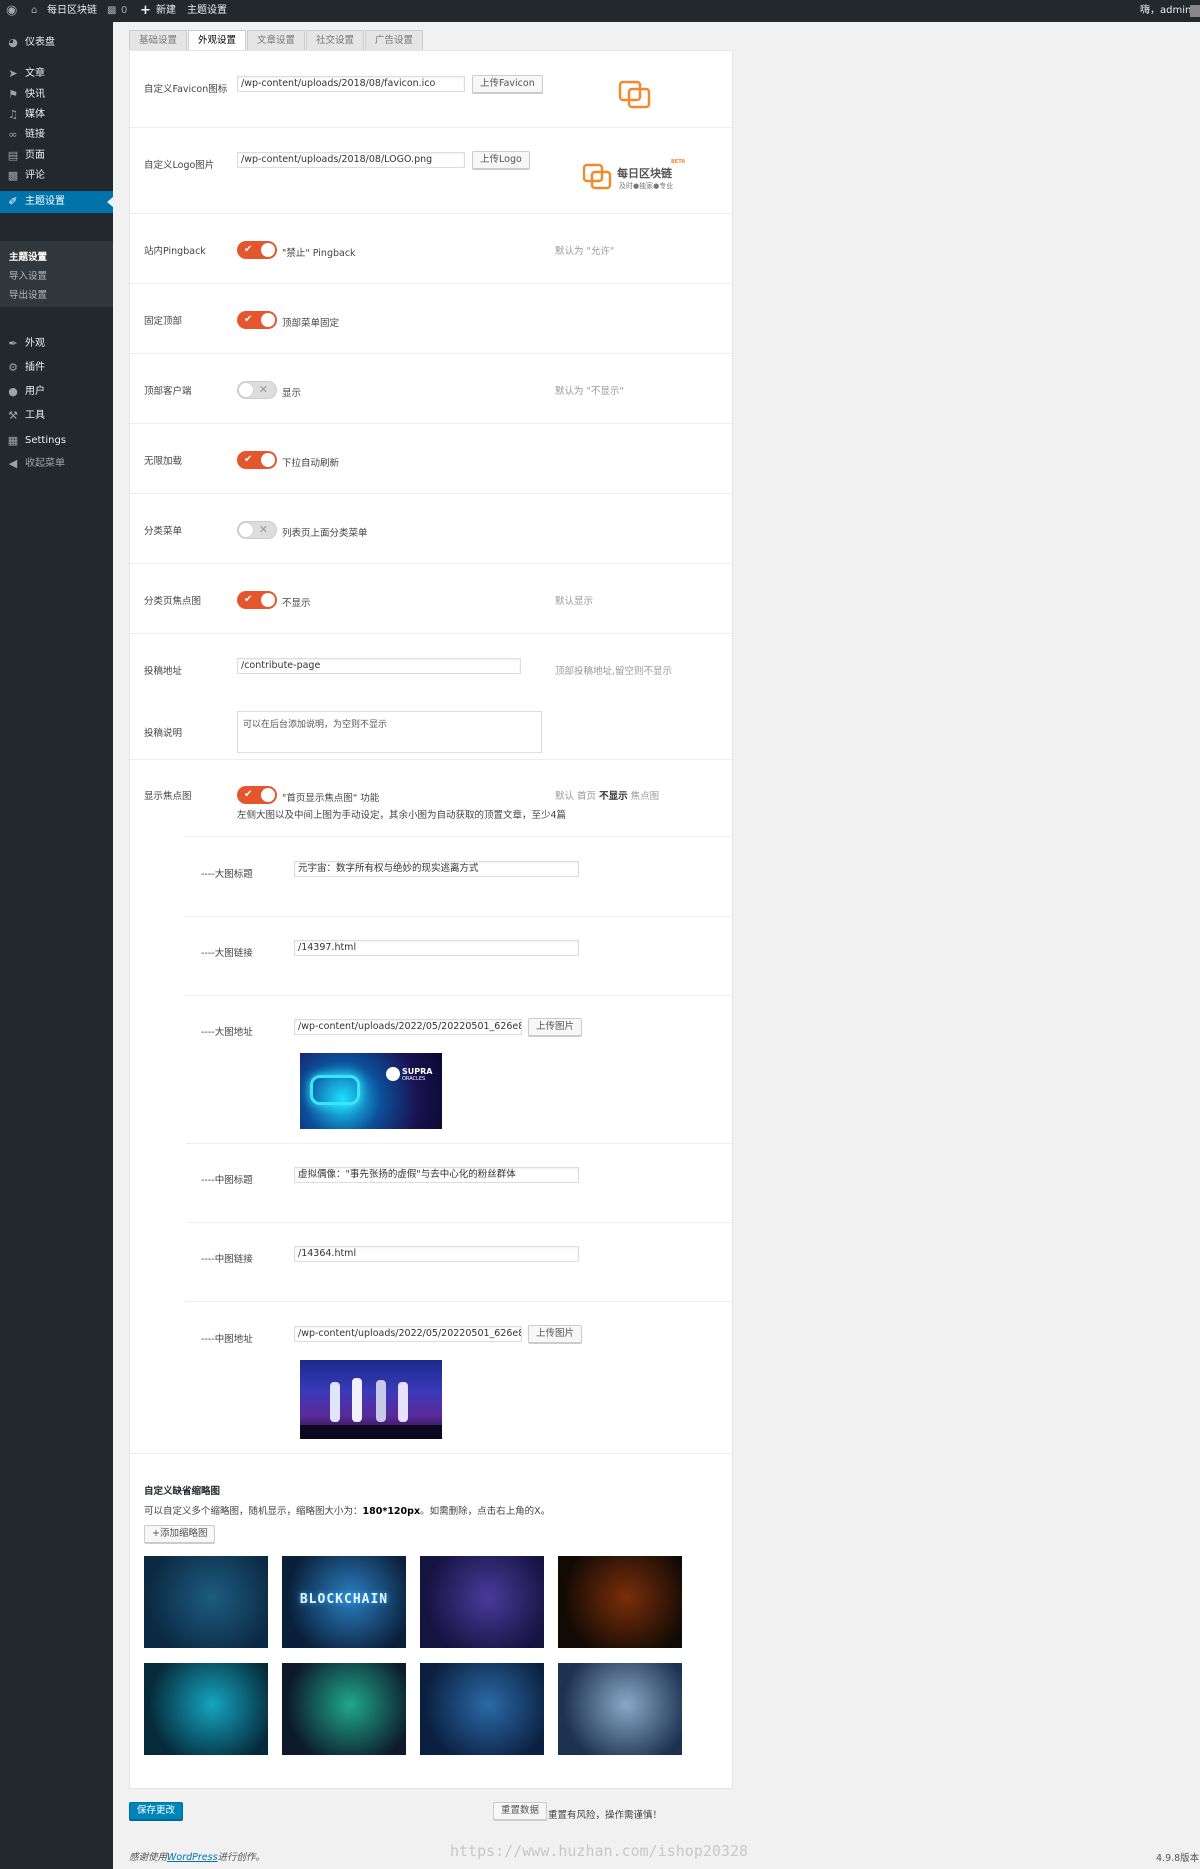  Describe the element at coordinates (166, 11) in the screenshot. I see `new-content-link: 新建` at that location.